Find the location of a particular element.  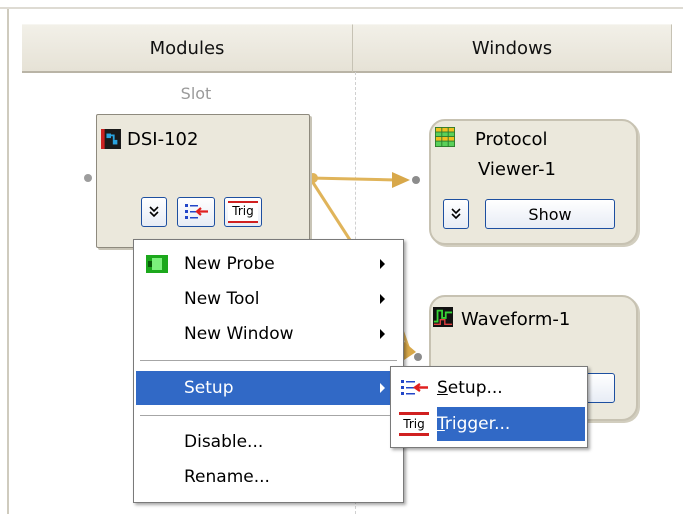

module-dsi-102: DSI-102 Trig is located at coordinates (203, 181).